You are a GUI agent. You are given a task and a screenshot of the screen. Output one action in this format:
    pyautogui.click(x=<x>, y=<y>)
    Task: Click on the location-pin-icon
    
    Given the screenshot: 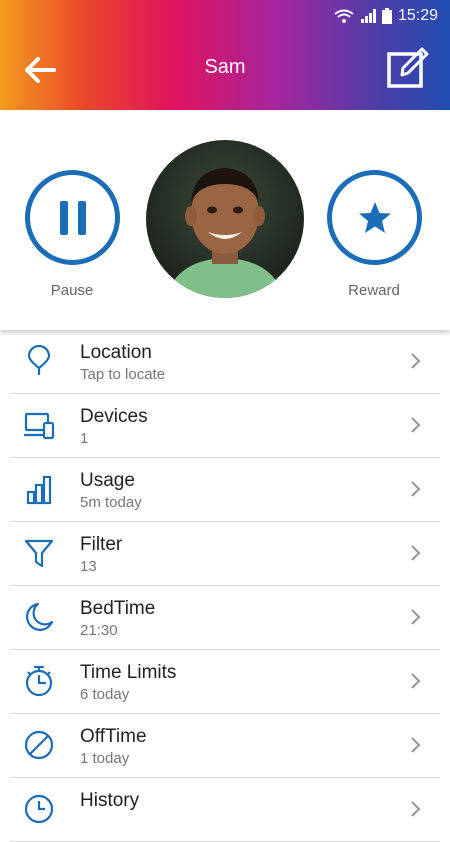 What is the action you would take?
    pyautogui.click(x=39, y=359)
    